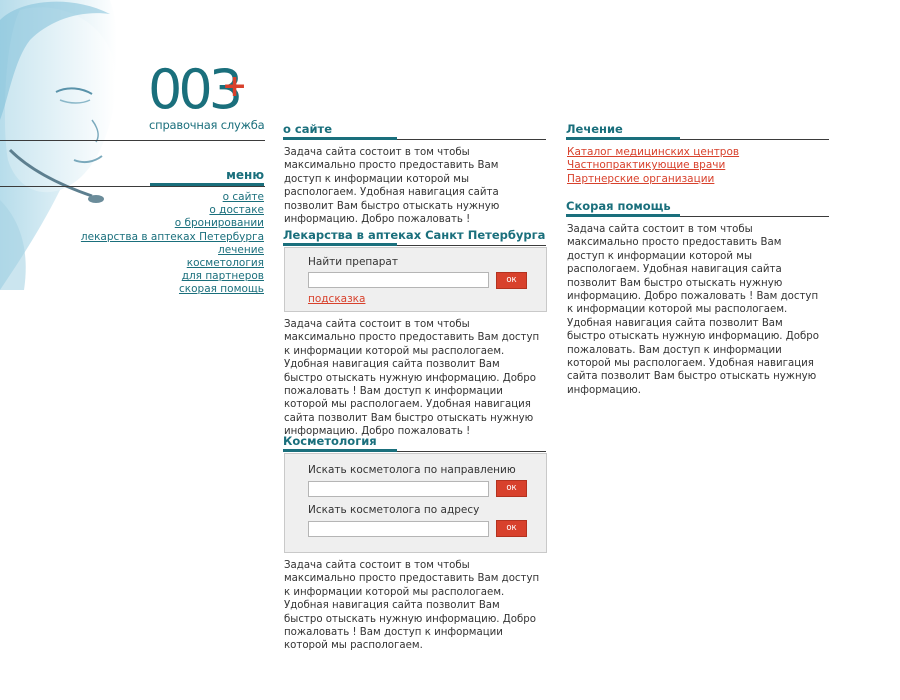 This screenshot has height=700, width=900. I want to click on drug-search-label: Найти препарат, so click(353, 262).